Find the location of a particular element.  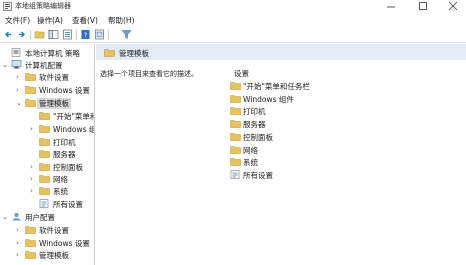

forward-icon is located at coordinates (21, 34).